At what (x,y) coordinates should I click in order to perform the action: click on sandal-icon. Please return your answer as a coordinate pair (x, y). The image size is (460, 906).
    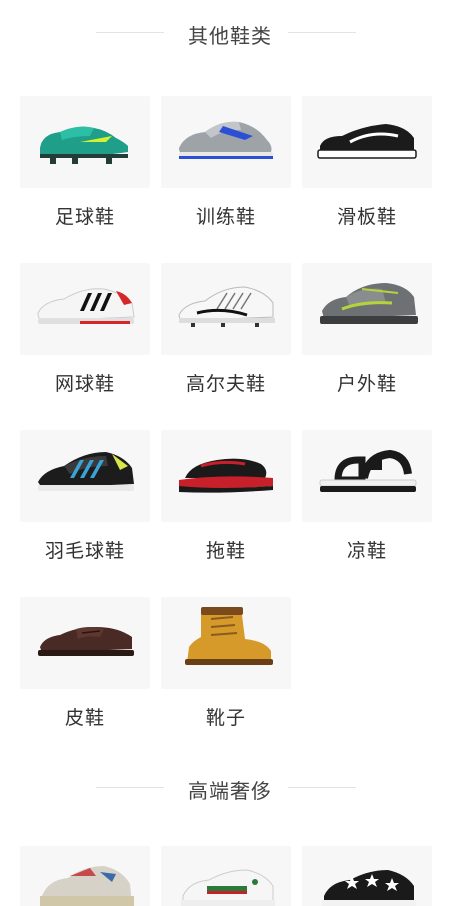
    Looking at the image, I should click on (367, 476).